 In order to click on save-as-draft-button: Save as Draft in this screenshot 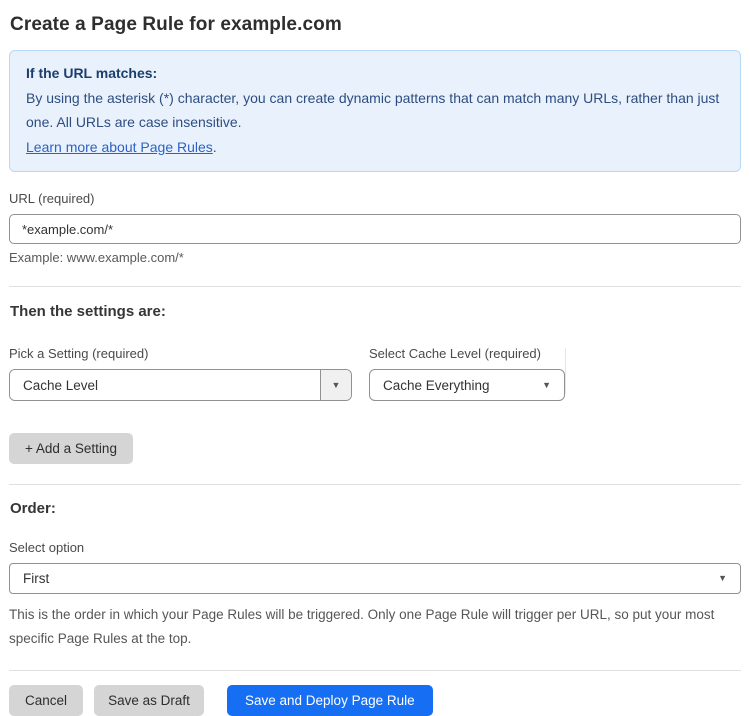, I will do `click(149, 700)`.